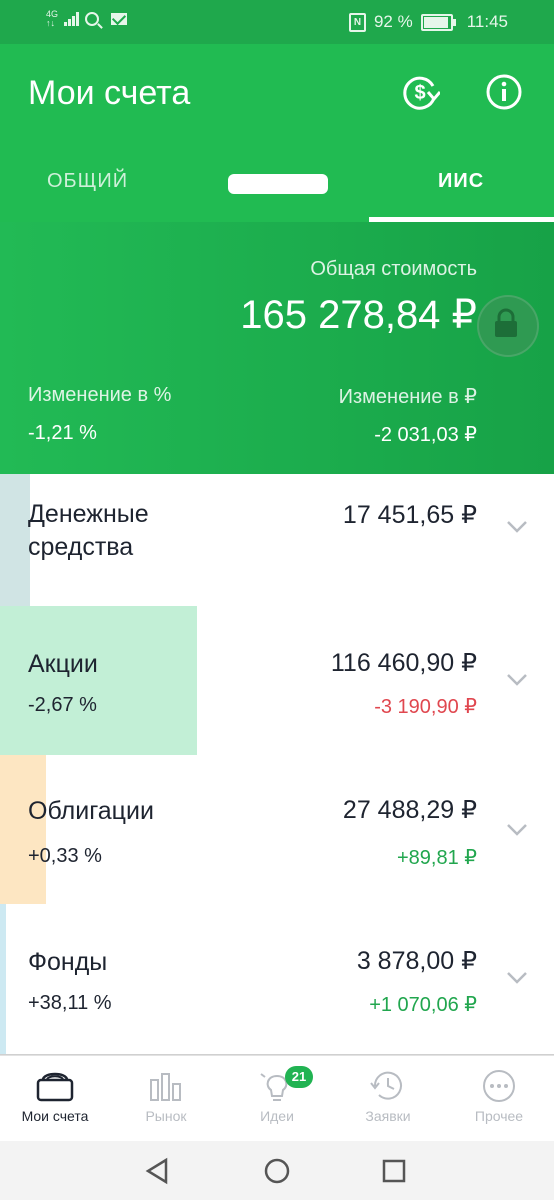 The width and height of the screenshot is (554, 1200). Describe the element at coordinates (416, 961) in the screenshot. I see `asset-value: 3 878,00 ₽` at that location.